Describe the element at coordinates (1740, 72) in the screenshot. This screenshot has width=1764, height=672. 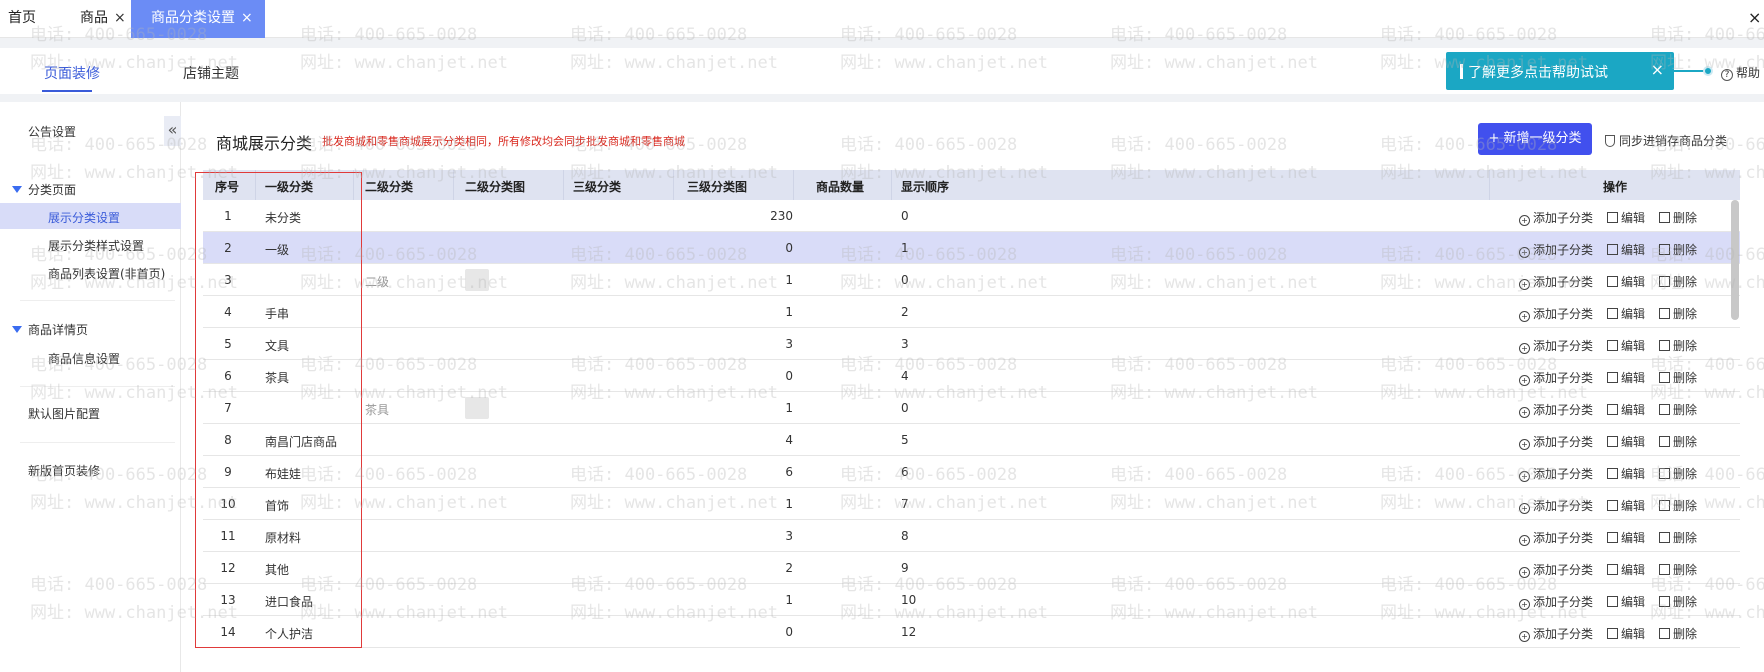
I see `help-link: ? 帮助` at that location.